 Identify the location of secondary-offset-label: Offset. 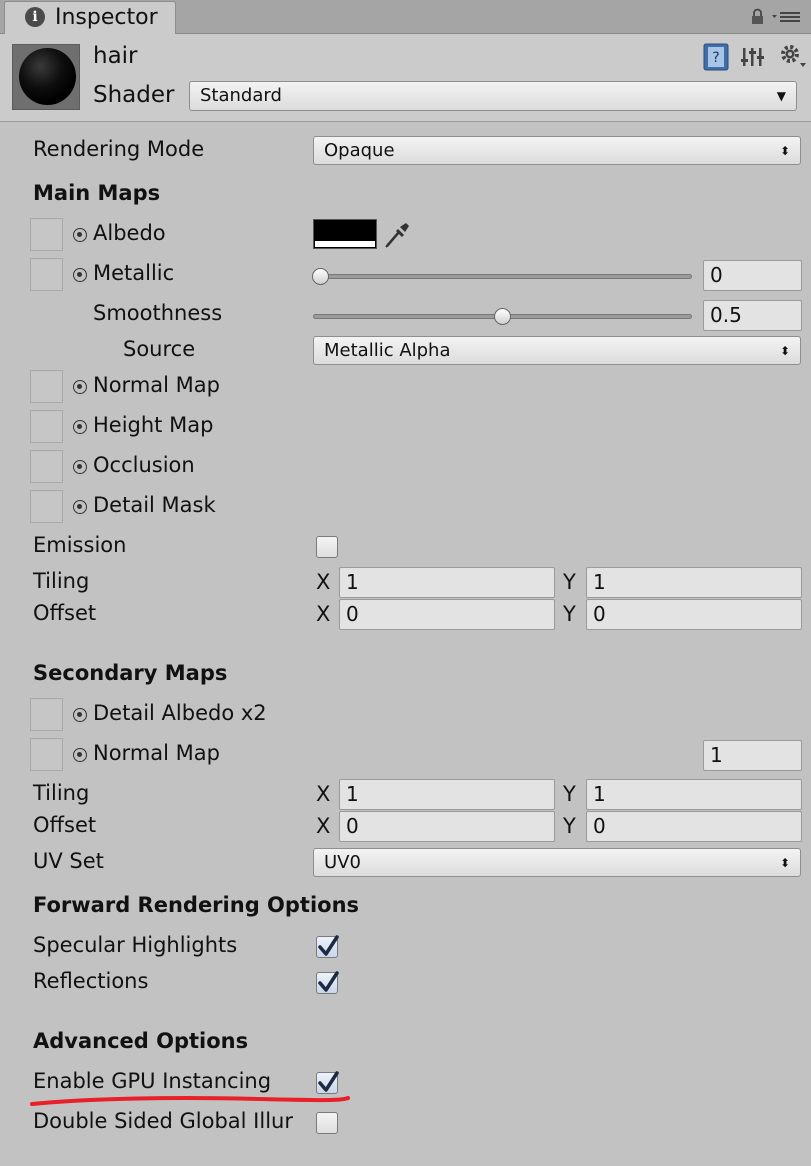
(65, 825).